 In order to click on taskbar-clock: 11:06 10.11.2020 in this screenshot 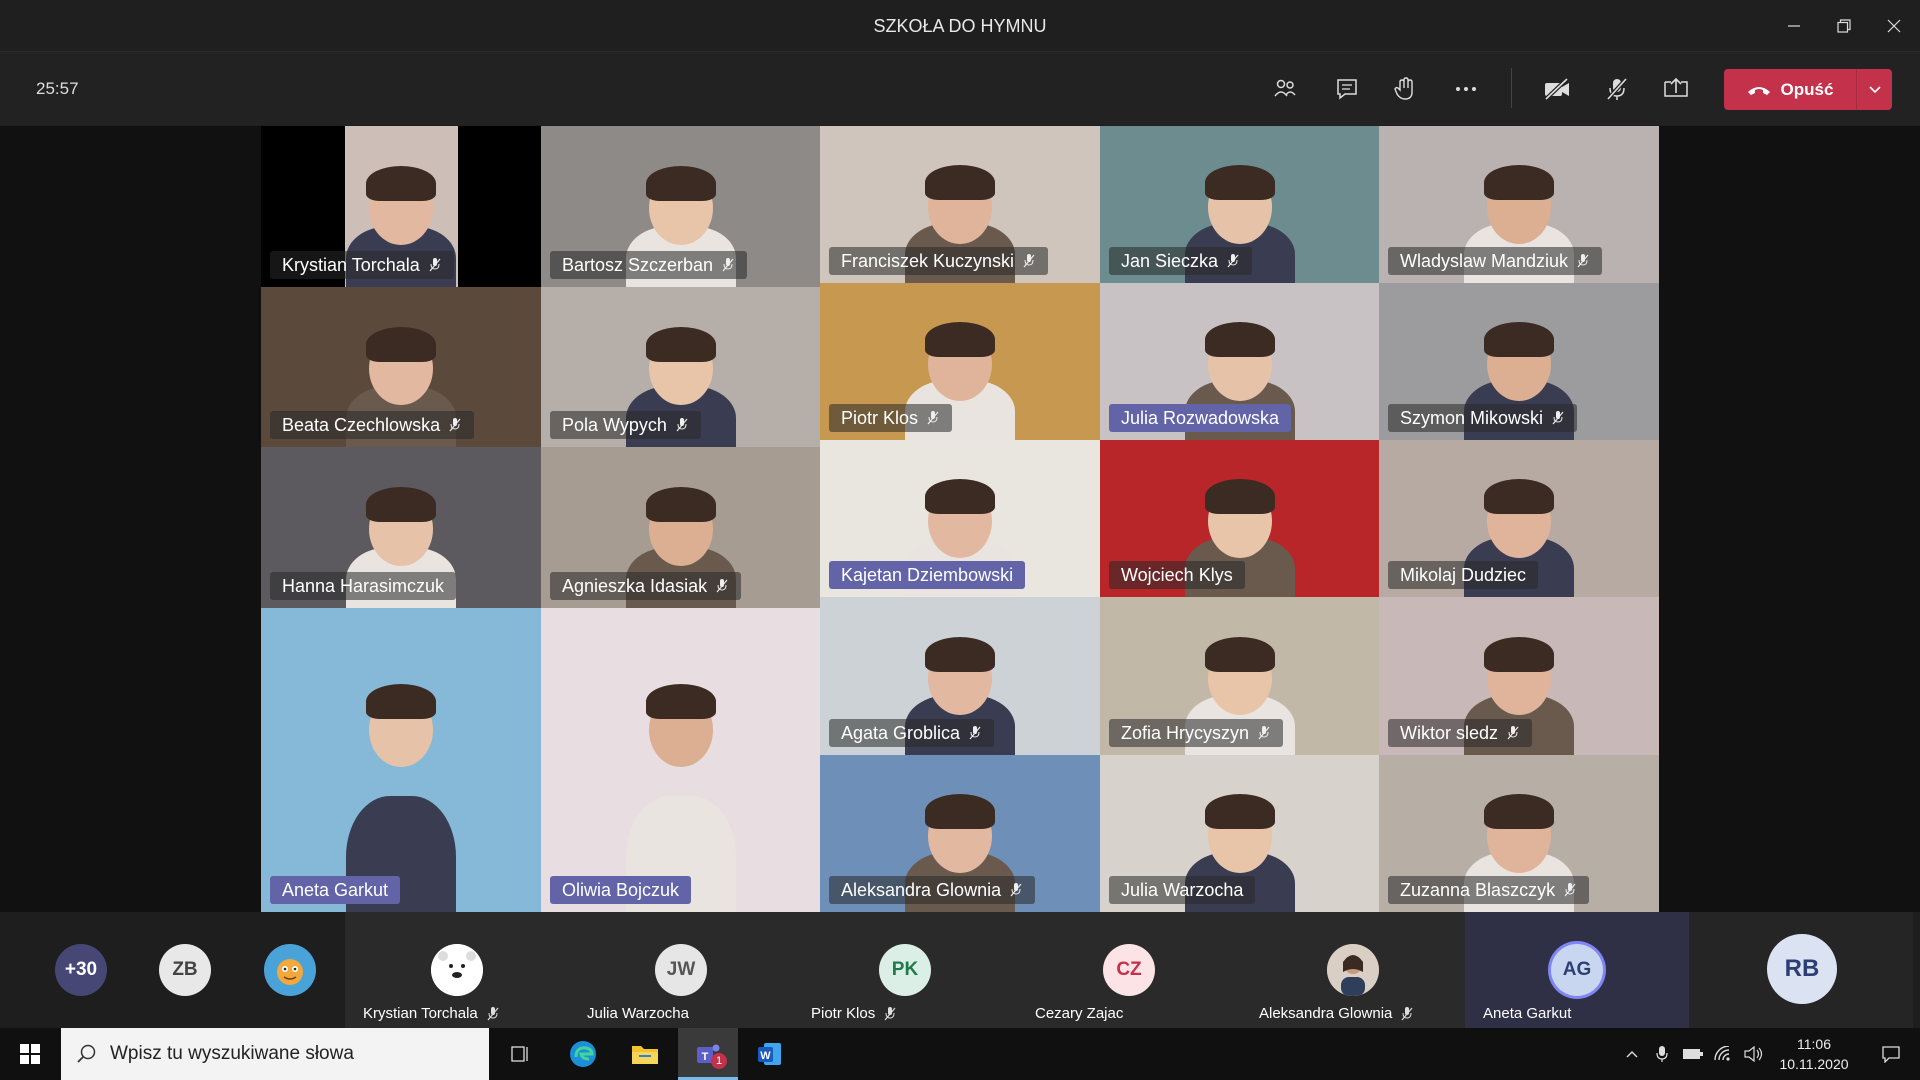, I will do `click(1814, 1054)`.